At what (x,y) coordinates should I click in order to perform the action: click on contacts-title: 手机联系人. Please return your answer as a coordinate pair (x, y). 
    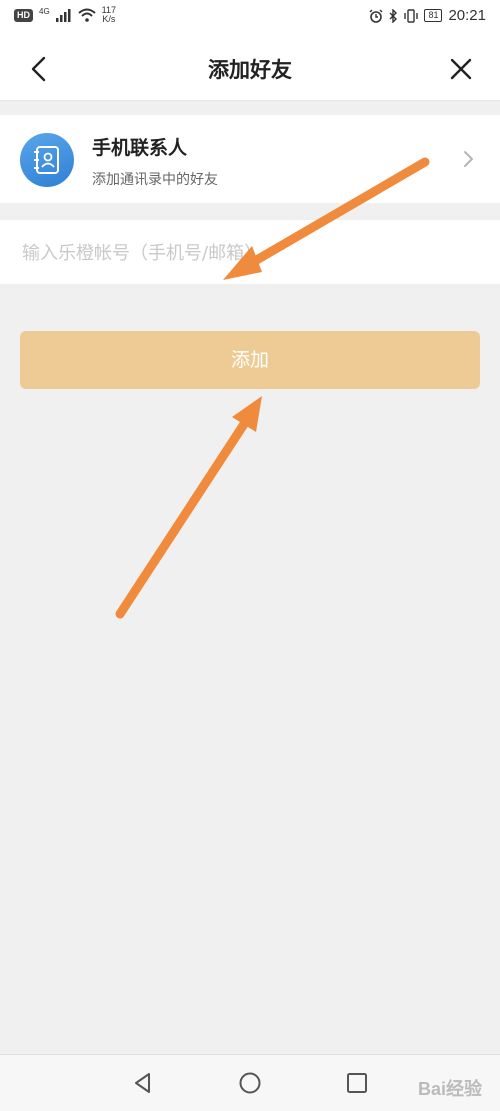
    Looking at the image, I should click on (140, 148).